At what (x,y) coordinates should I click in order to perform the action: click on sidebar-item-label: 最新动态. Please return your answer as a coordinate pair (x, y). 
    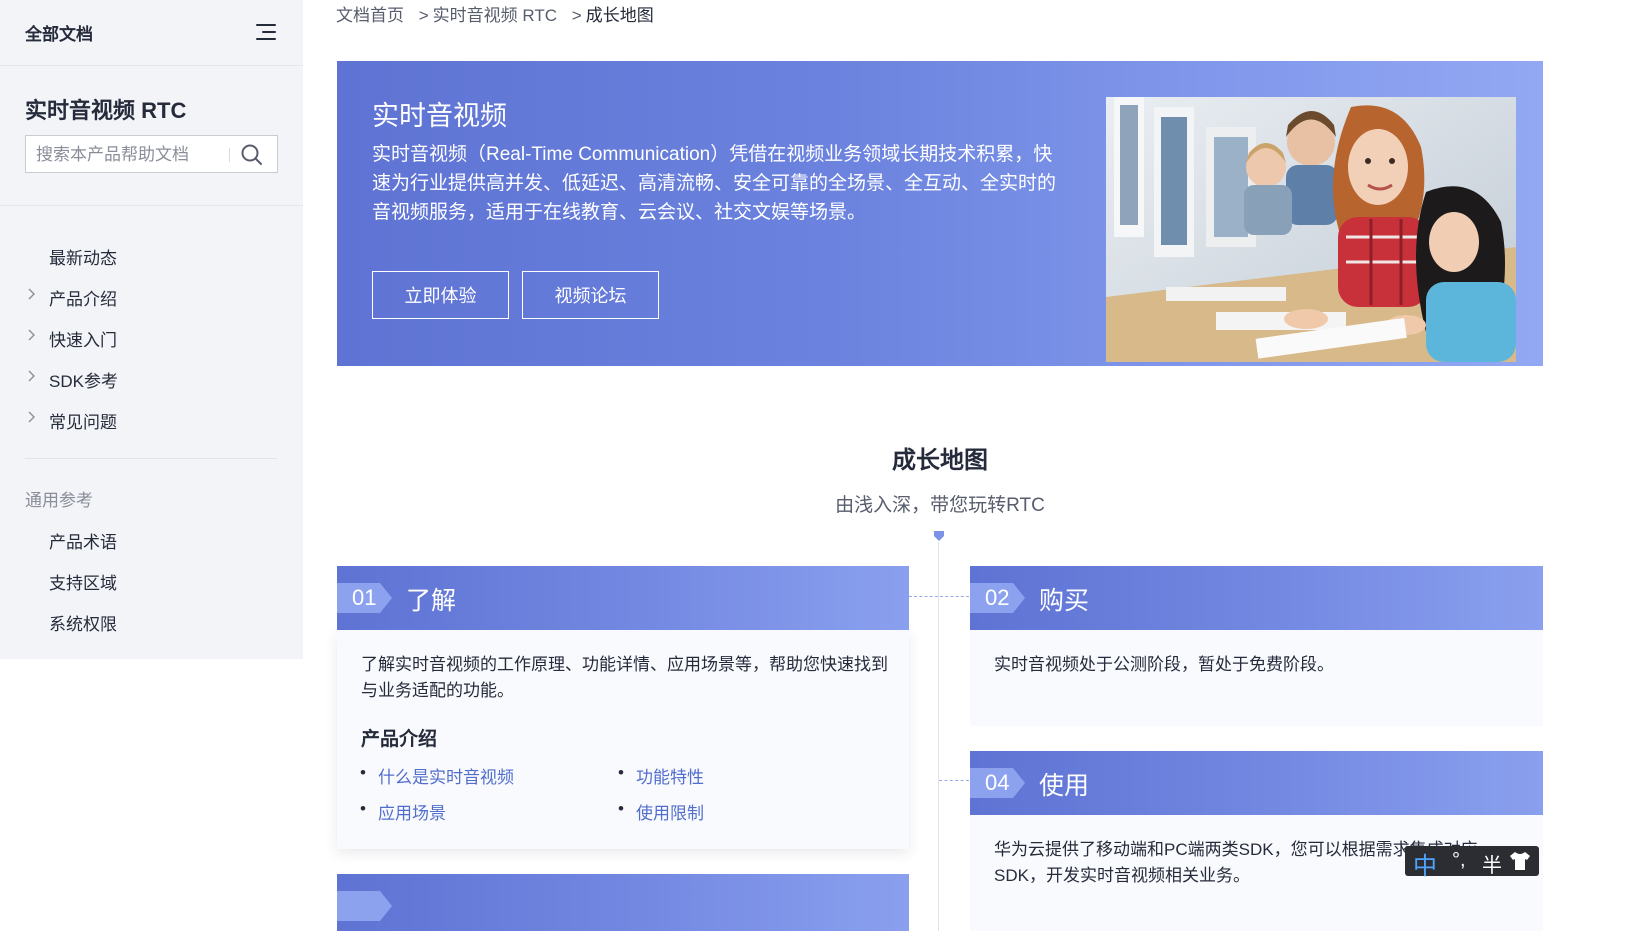
    Looking at the image, I should click on (83, 258).